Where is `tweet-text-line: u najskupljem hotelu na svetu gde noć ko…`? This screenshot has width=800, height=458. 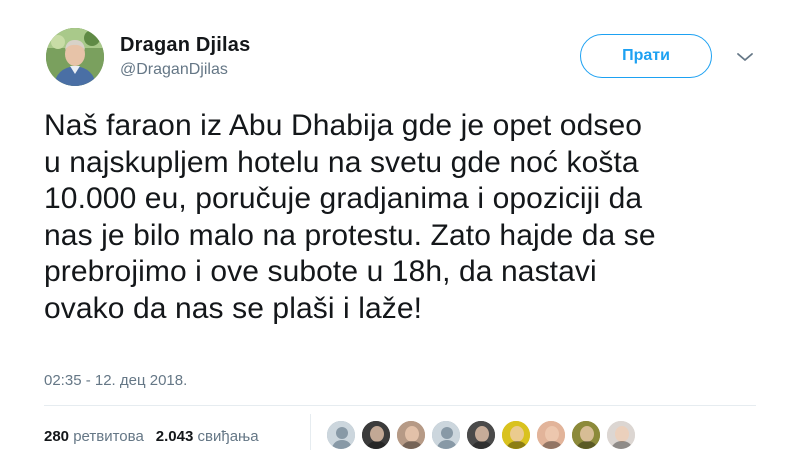 tweet-text-line: u najskupljem hotelu na svetu gde noć ko… is located at coordinates (341, 162).